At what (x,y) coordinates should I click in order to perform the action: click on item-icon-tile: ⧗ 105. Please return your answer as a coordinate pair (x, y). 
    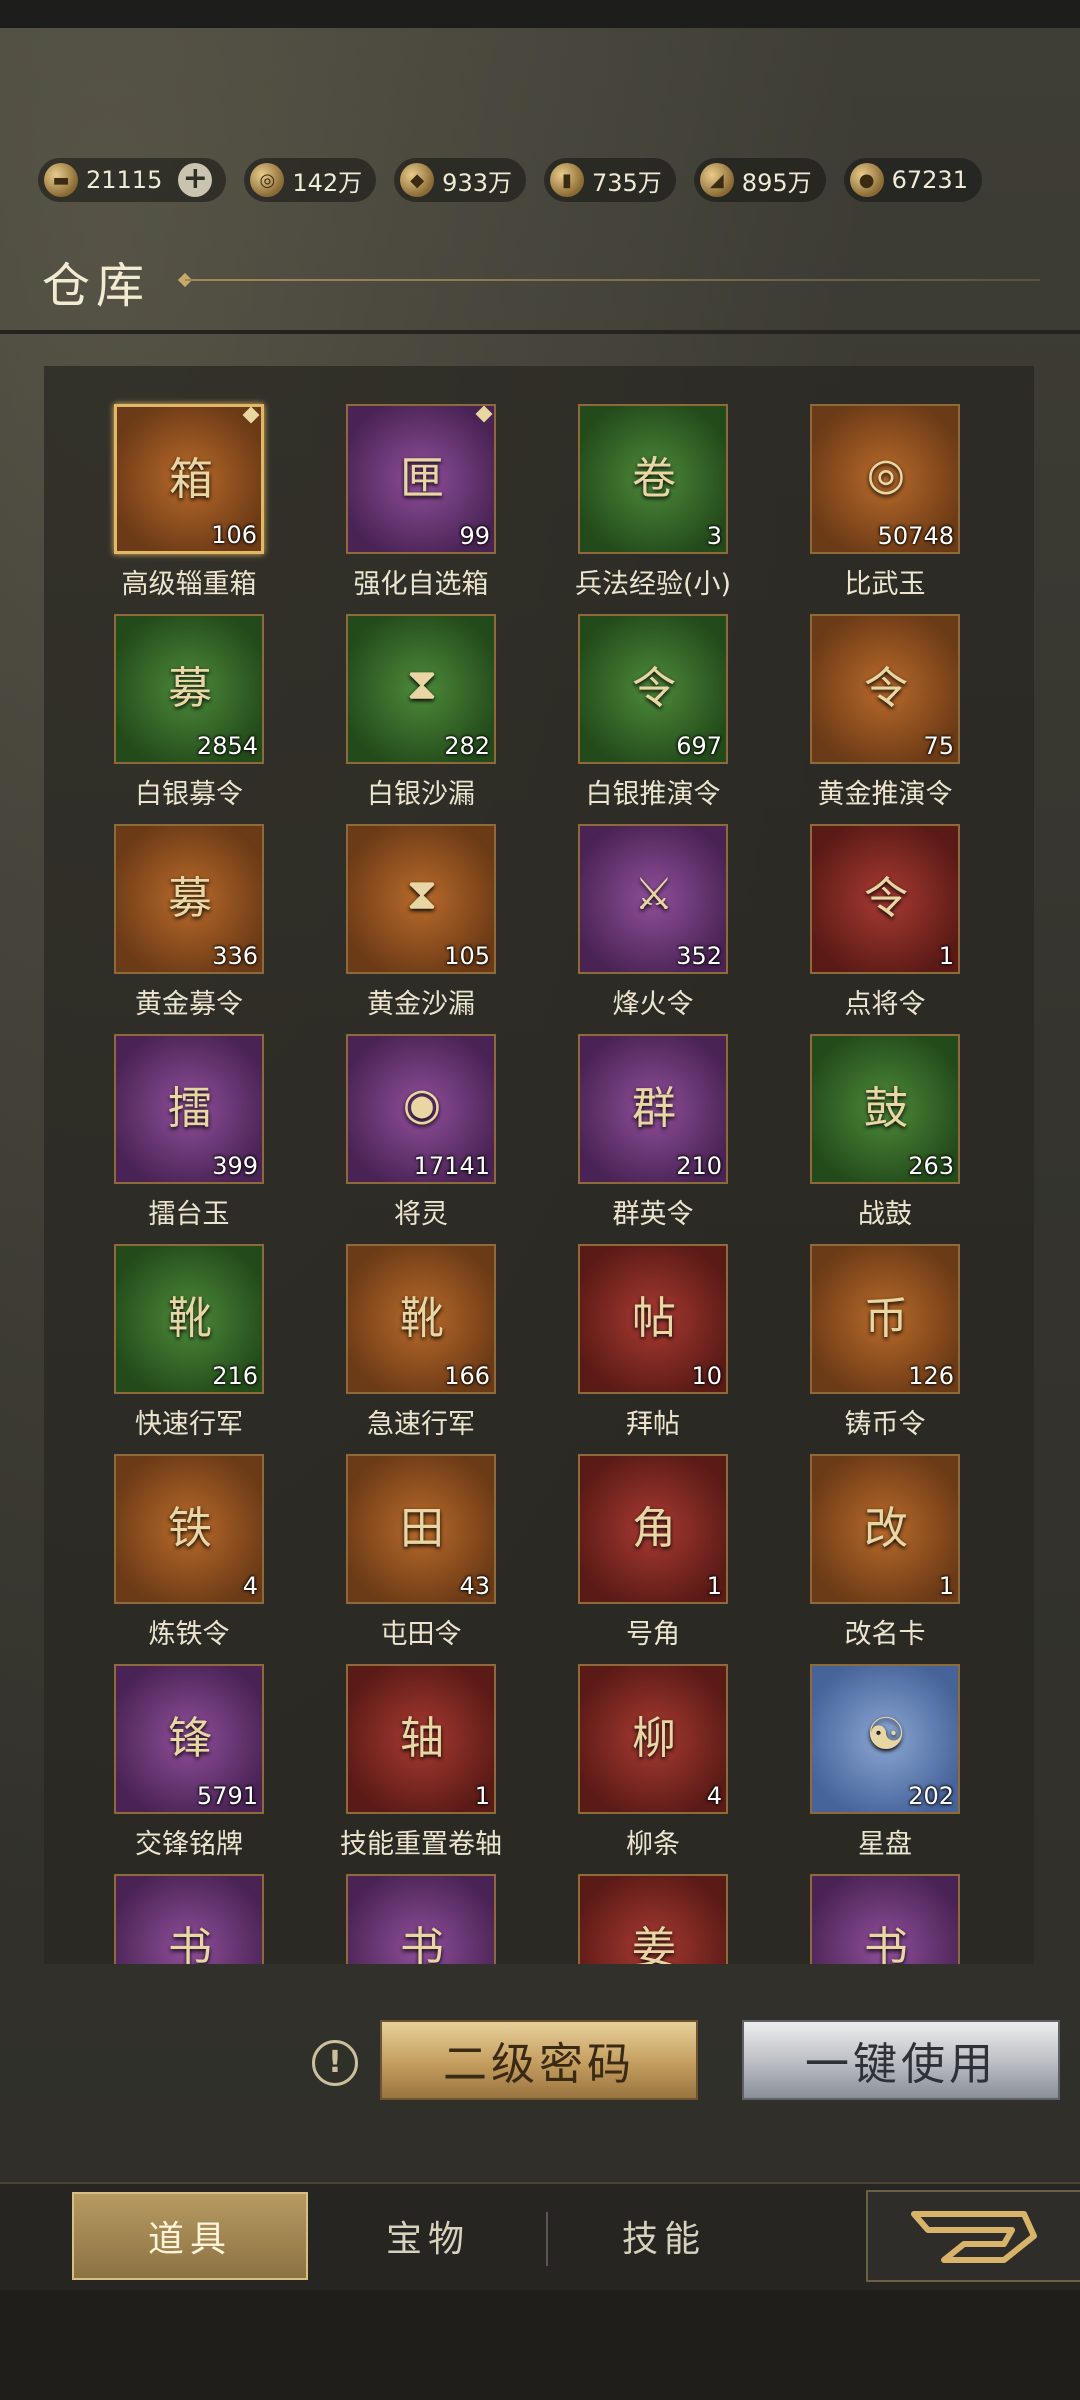
    Looking at the image, I should click on (421, 899).